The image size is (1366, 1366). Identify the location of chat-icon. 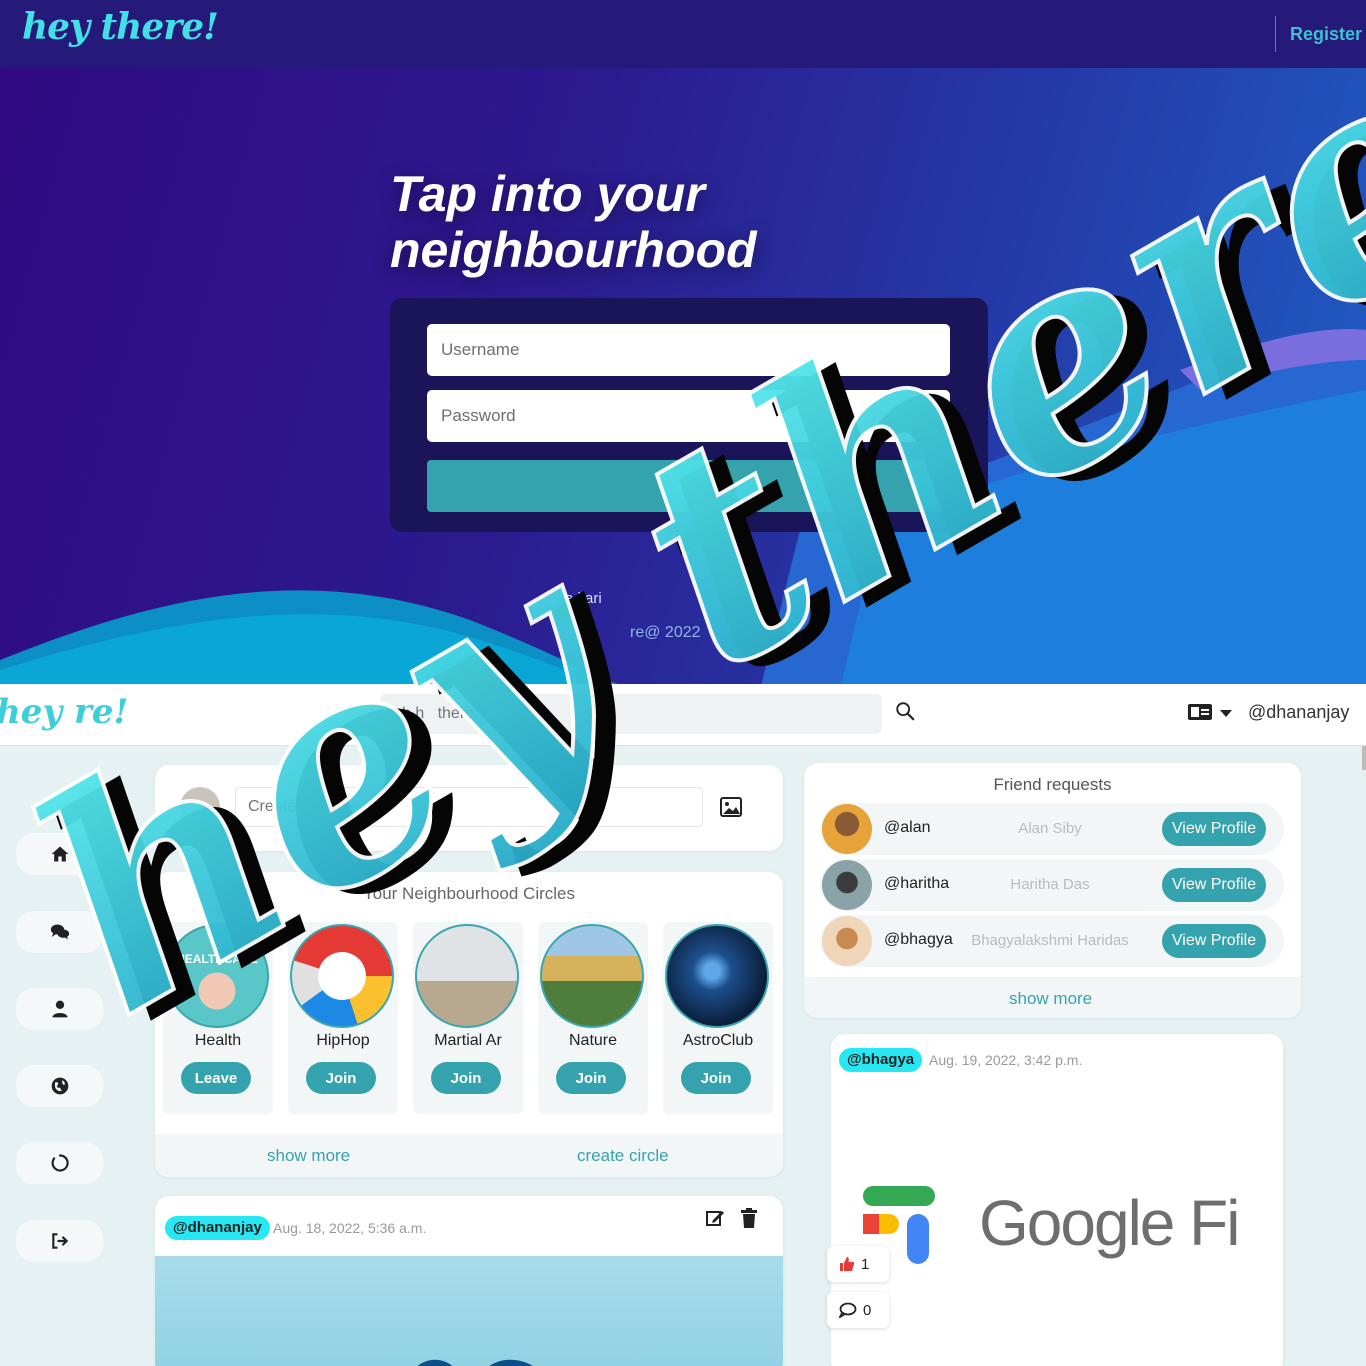
(59, 932).